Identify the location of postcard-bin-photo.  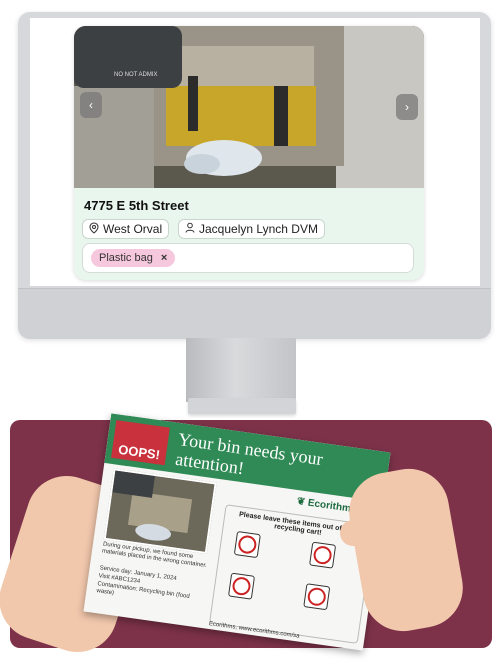
(160, 511).